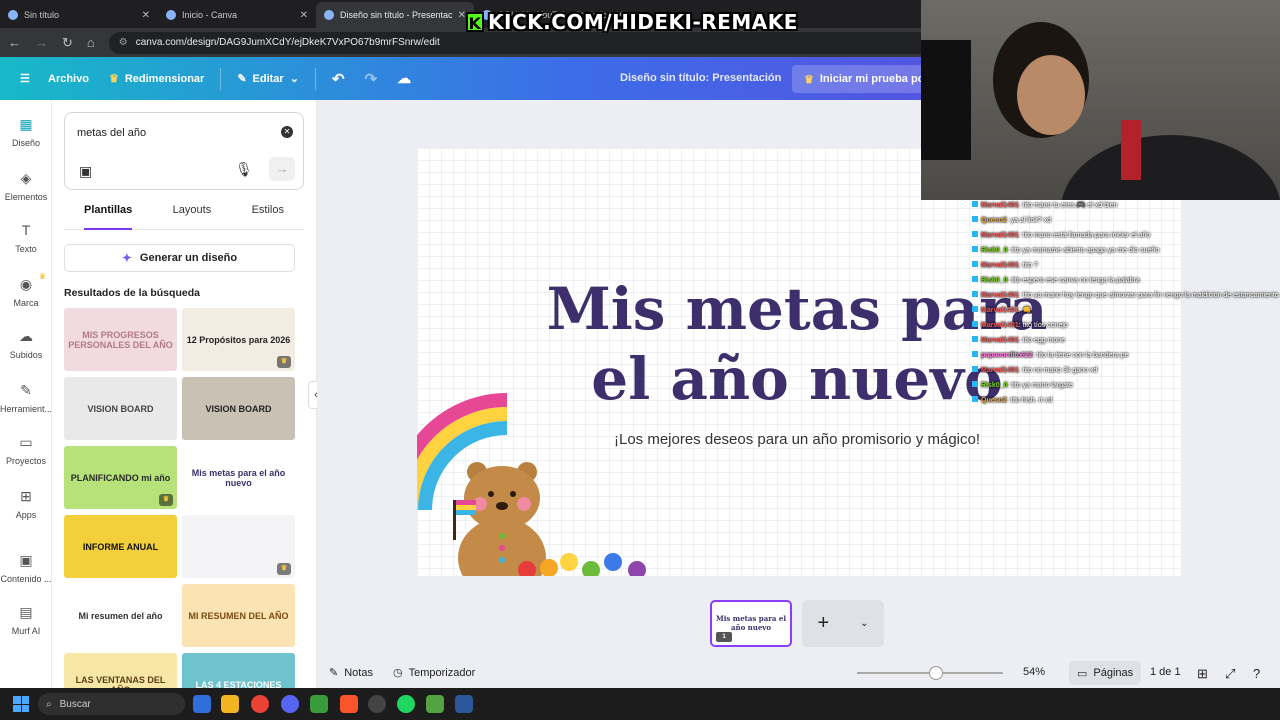 This screenshot has height=720, width=1280. Describe the element at coordinates (26, 620) in the screenshot. I see `rail-item: ▤ Murf AI` at that location.